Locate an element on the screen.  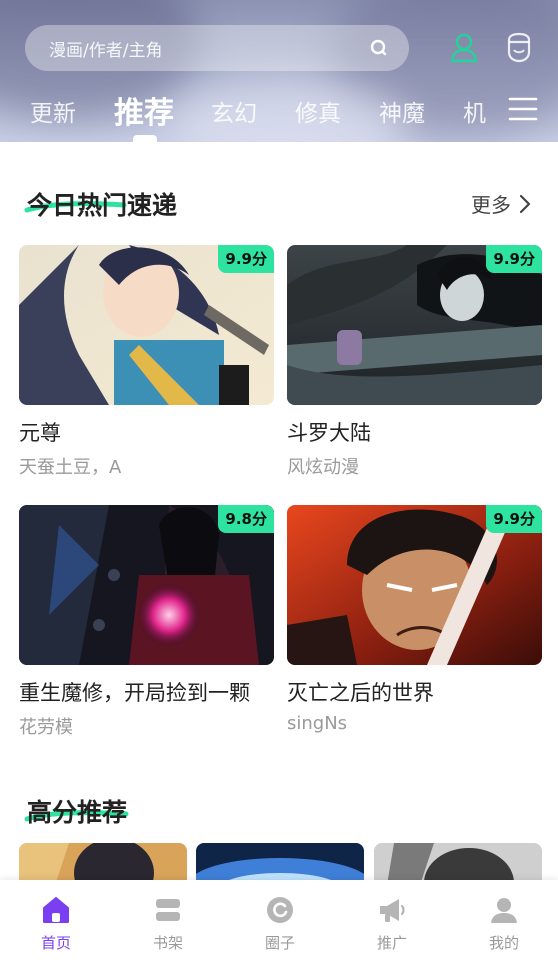
category-tabs: 更新 推荐 玄幻 修真 神魔 机 is located at coordinates (279, 111).